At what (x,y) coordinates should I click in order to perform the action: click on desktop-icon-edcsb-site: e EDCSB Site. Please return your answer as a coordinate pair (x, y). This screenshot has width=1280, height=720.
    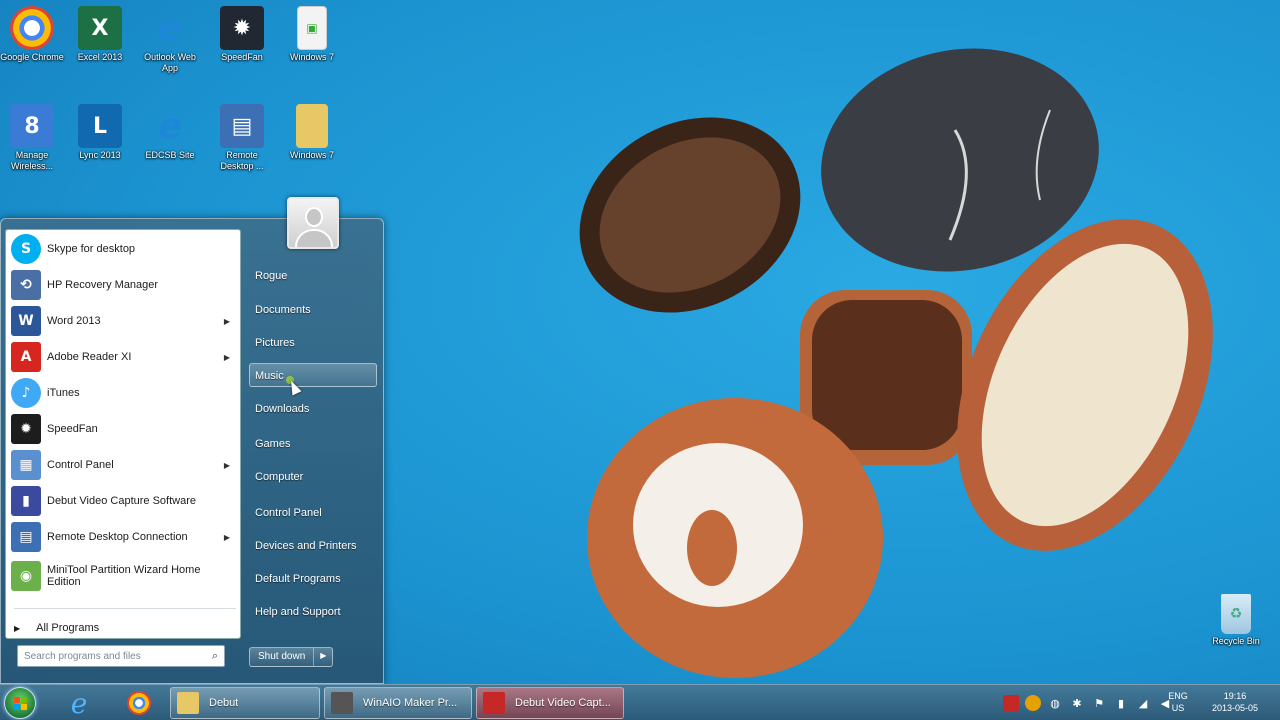
    Looking at the image, I should click on (170, 132).